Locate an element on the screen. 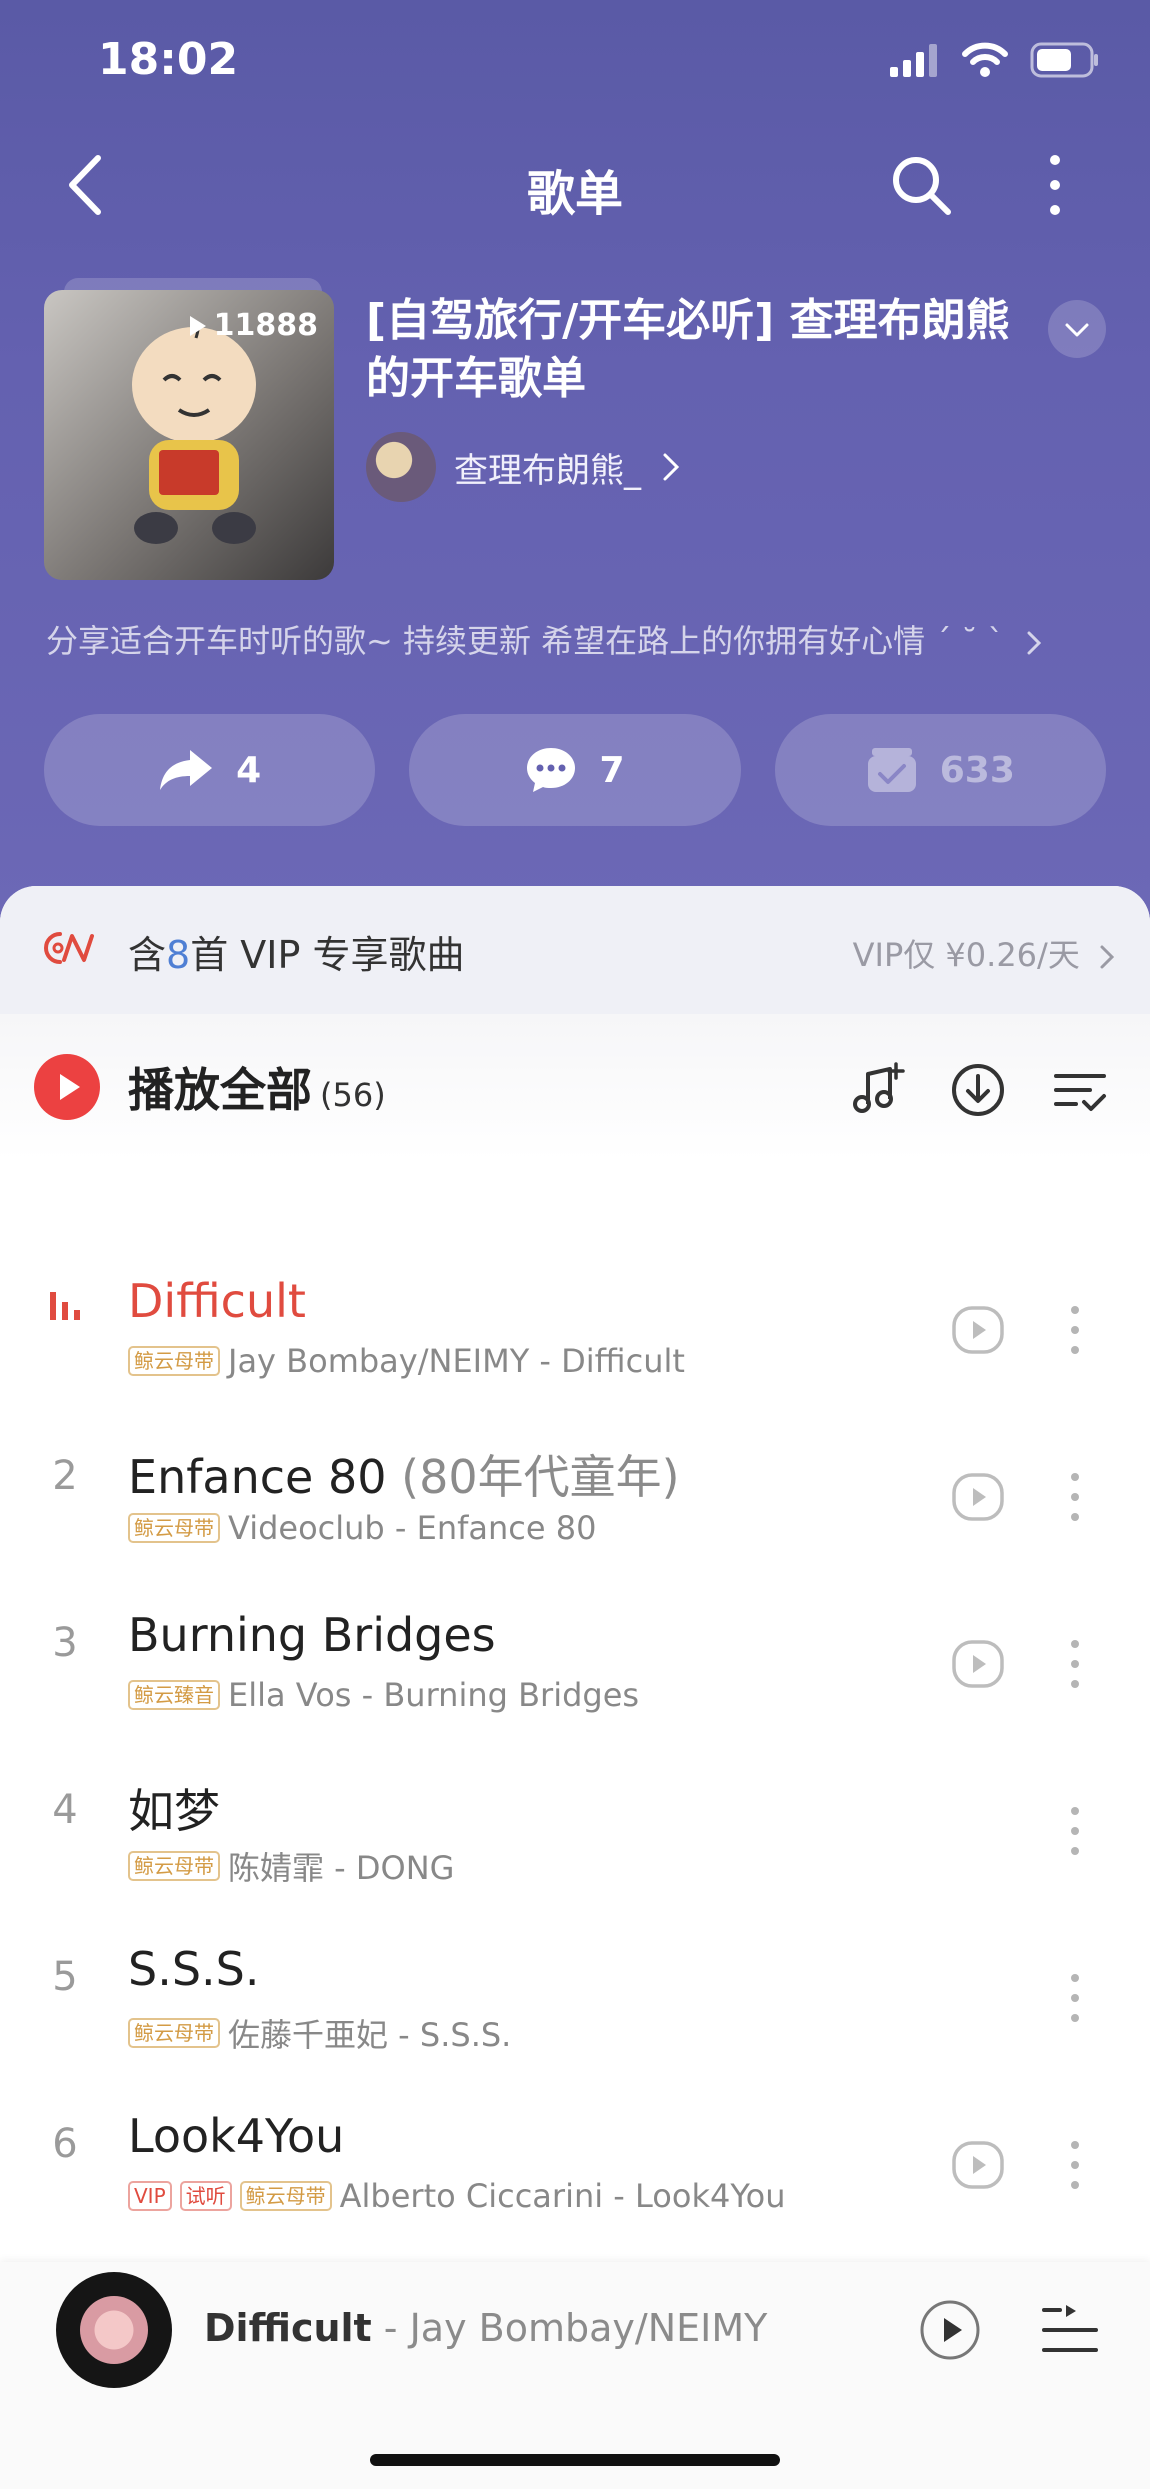 The height and width of the screenshot is (2489, 1150). collected-icon is located at coordinates (891, 770).